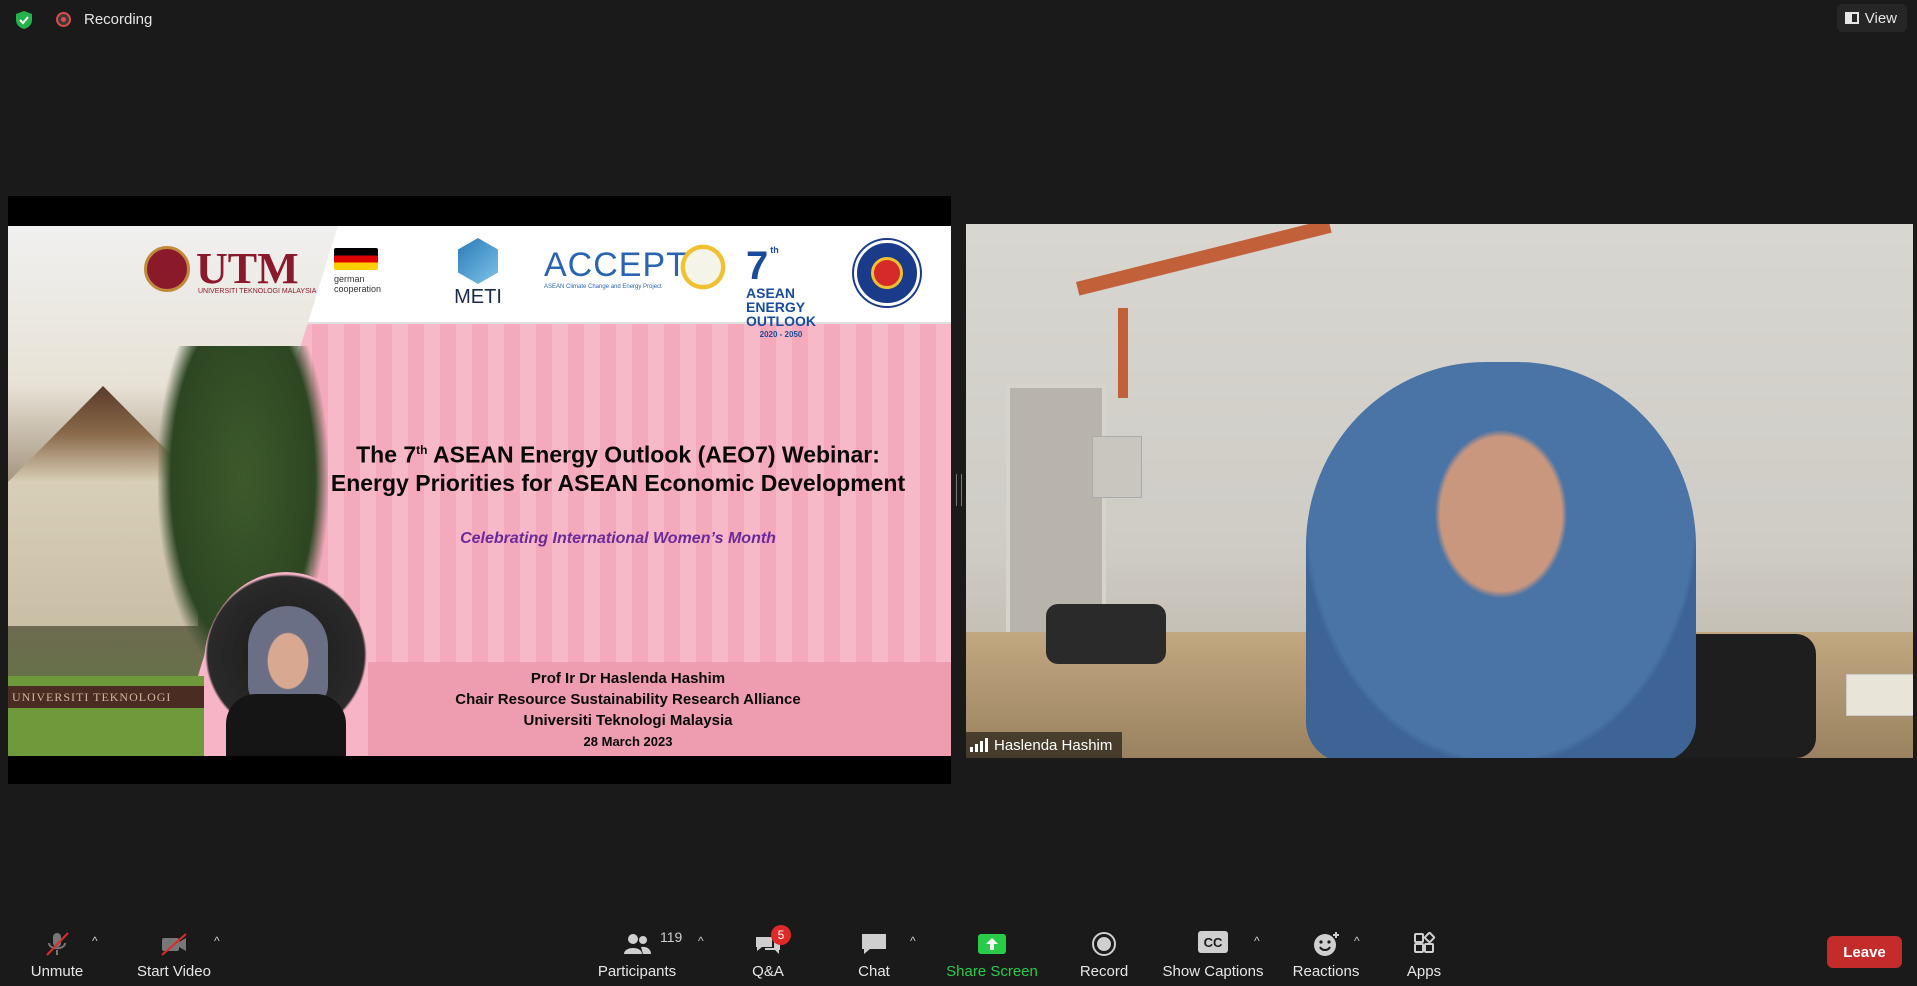  What do you see at coordinates (776, 307) in the screenshot?
I see `aeo7-line2: ENERGY` at bounding box center [776, 307].